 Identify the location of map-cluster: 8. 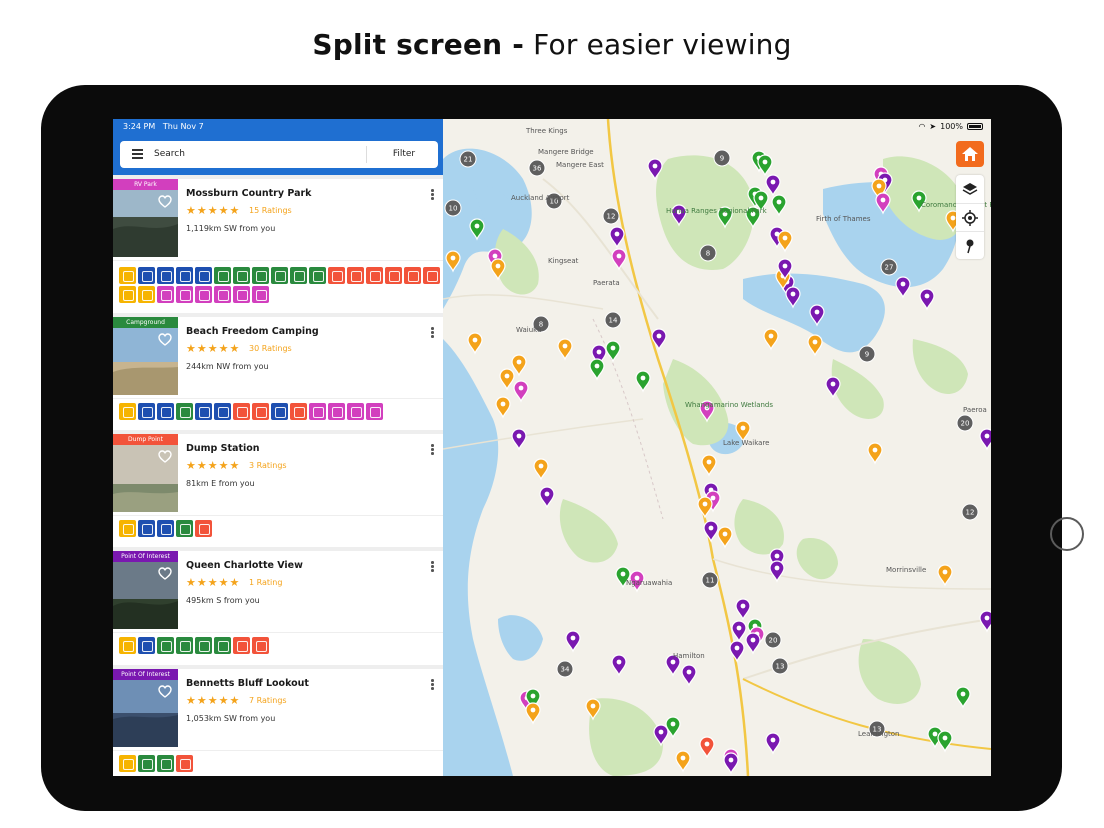
(708, 253).